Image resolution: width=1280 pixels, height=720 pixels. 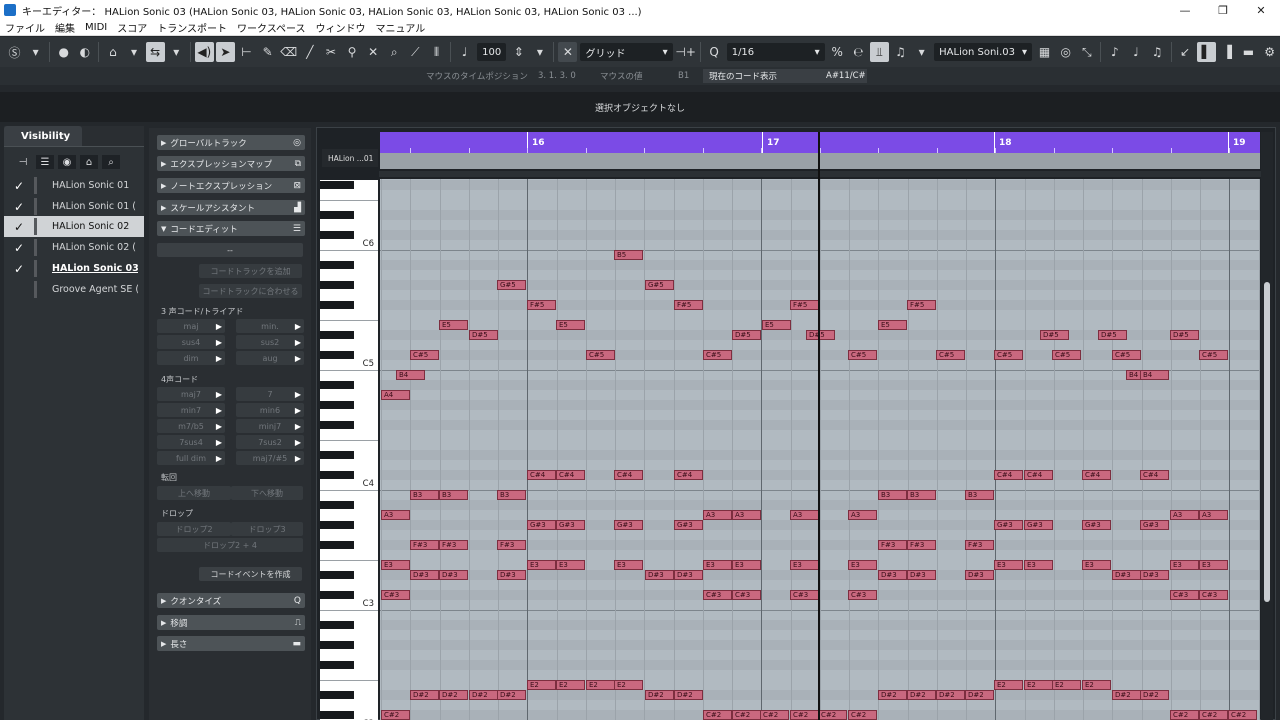 What do you see at coordinates (231, 643) in the screenshot?
I see `section-length: ▶ 長さ ▬` at bounding box center [231, 643].